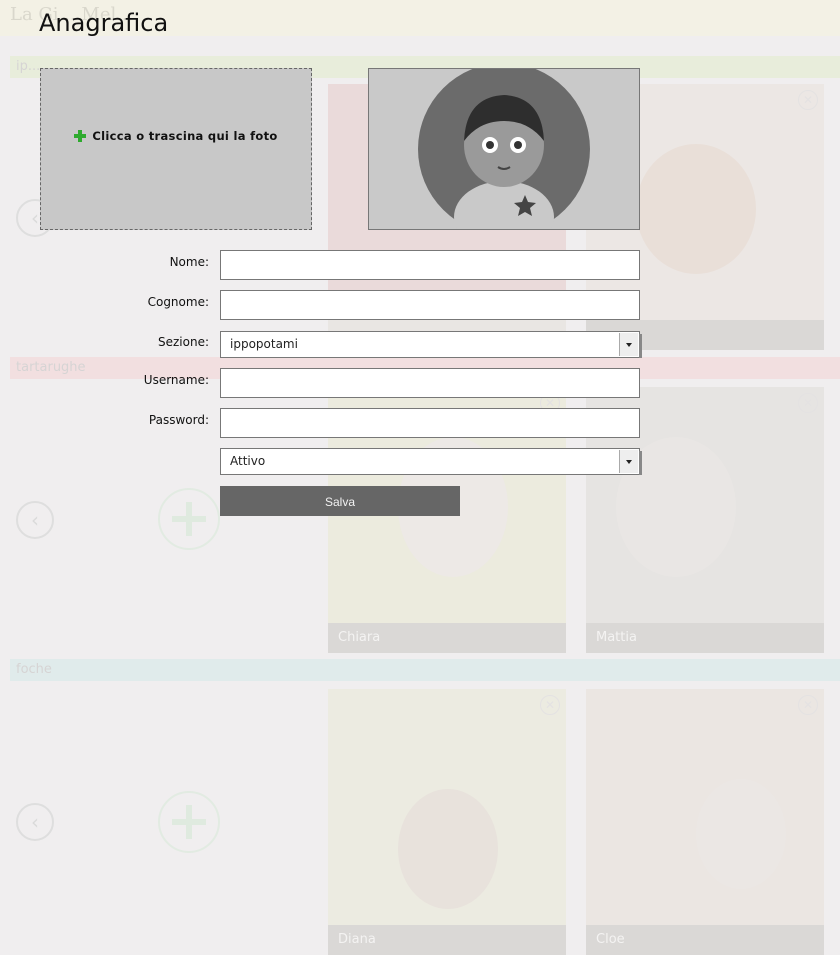  Describe the element at coordinates (185, 136) in the screenshot. I see `dropzone-label: Clicca o trascina qui la foto` at that location.